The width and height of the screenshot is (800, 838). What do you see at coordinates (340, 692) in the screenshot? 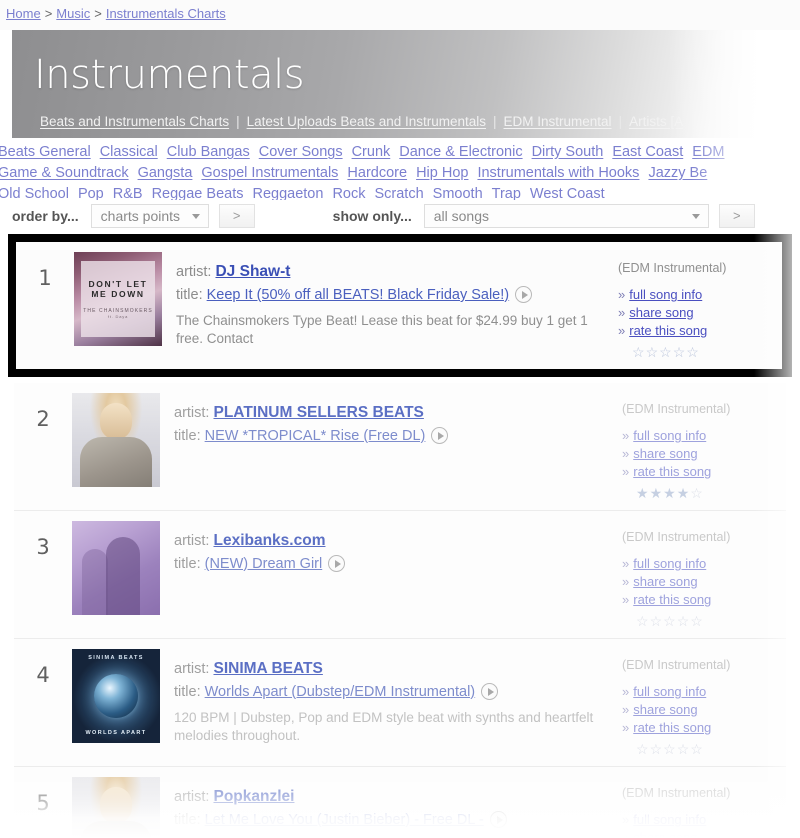
I see `song-title-link: Worlds Apart (Dubstep/EDM Instrumental)` at bounding box center [340, 692].